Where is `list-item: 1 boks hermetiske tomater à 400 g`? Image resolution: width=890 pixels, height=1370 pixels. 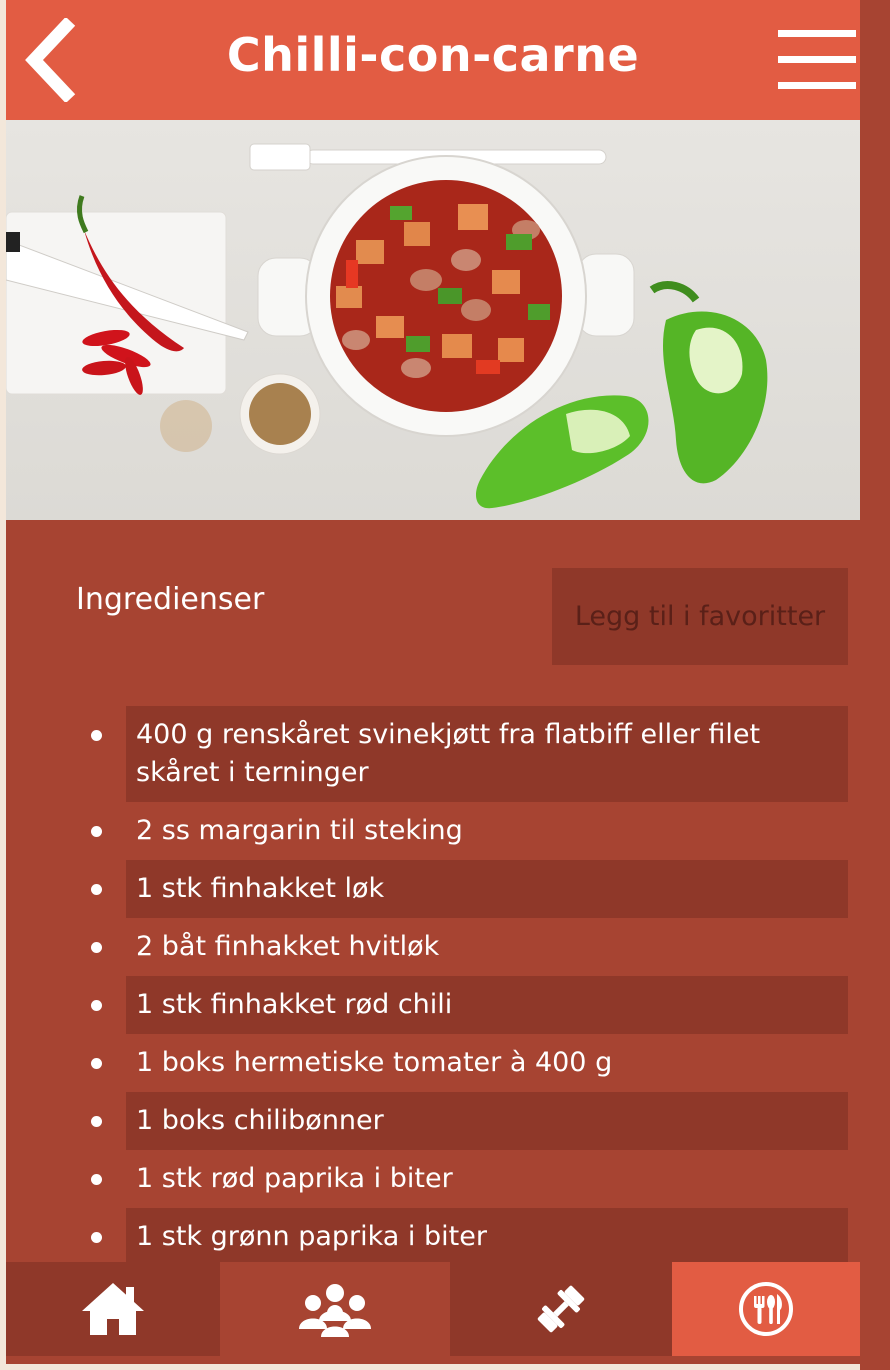 list-item: 1 boks hermetiske tomater à 400 g is located at coordinates (469, 1063).